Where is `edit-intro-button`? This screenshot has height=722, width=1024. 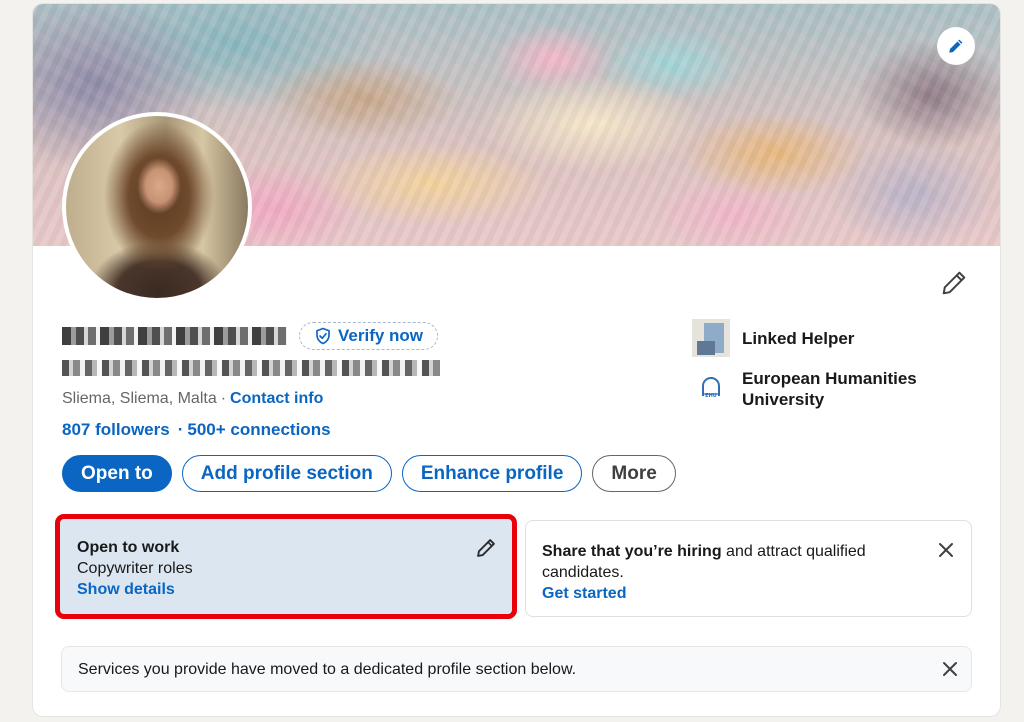 edit-intro-button is located at coordinates (954, 283).